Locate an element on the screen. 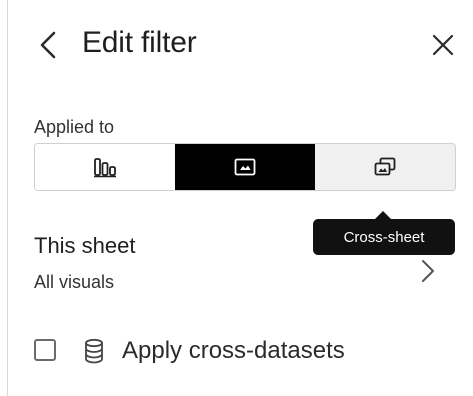  chevron-right-icon is located at coordinates (428, 271).